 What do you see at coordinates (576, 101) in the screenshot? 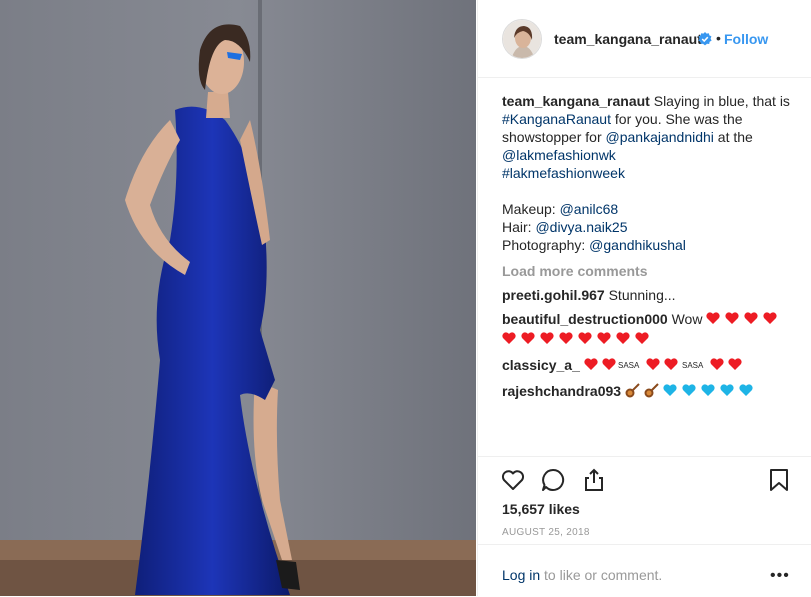
I see `caption-username: team_kangana_ranaut` at bounding box center [576, 101].